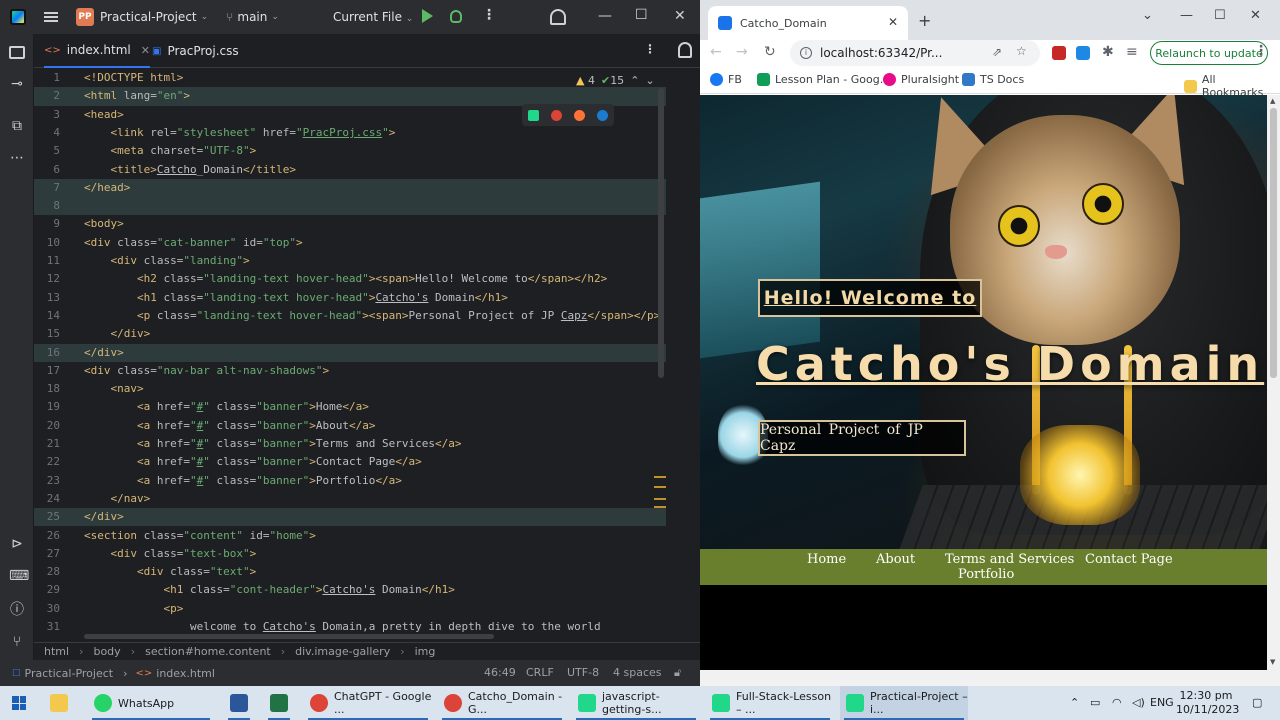  What do you see at coordinates (456, 16) in the screenshot?
I see `debug-icon` at bounding box center [456, 16].